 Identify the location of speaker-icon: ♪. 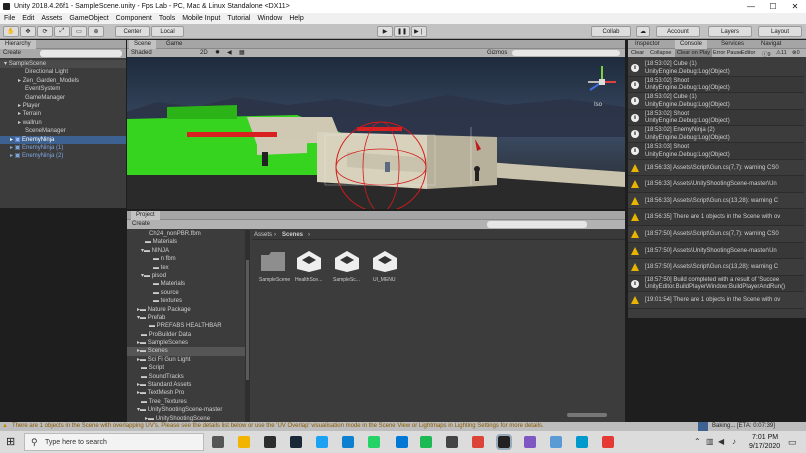
(734, 441).